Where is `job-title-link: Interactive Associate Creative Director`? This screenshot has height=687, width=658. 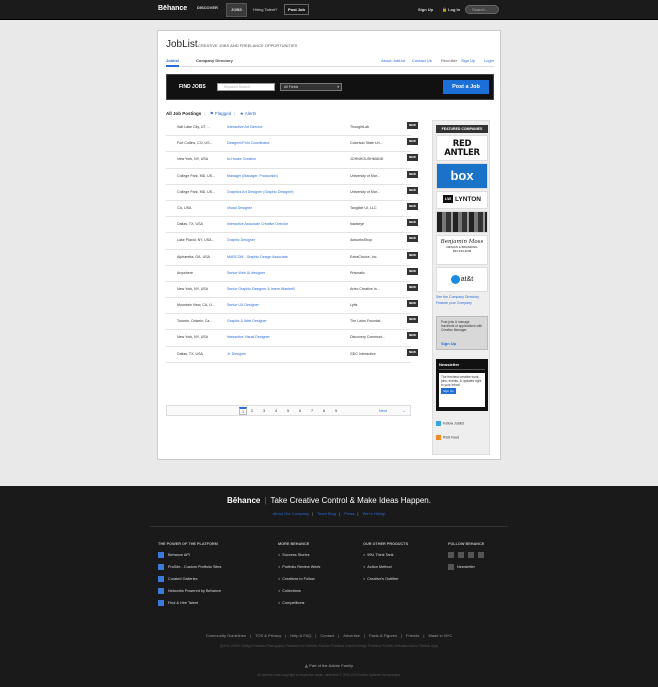
job-title-link: Interactive Associate Creative Director is located at coordinates (257, 224).